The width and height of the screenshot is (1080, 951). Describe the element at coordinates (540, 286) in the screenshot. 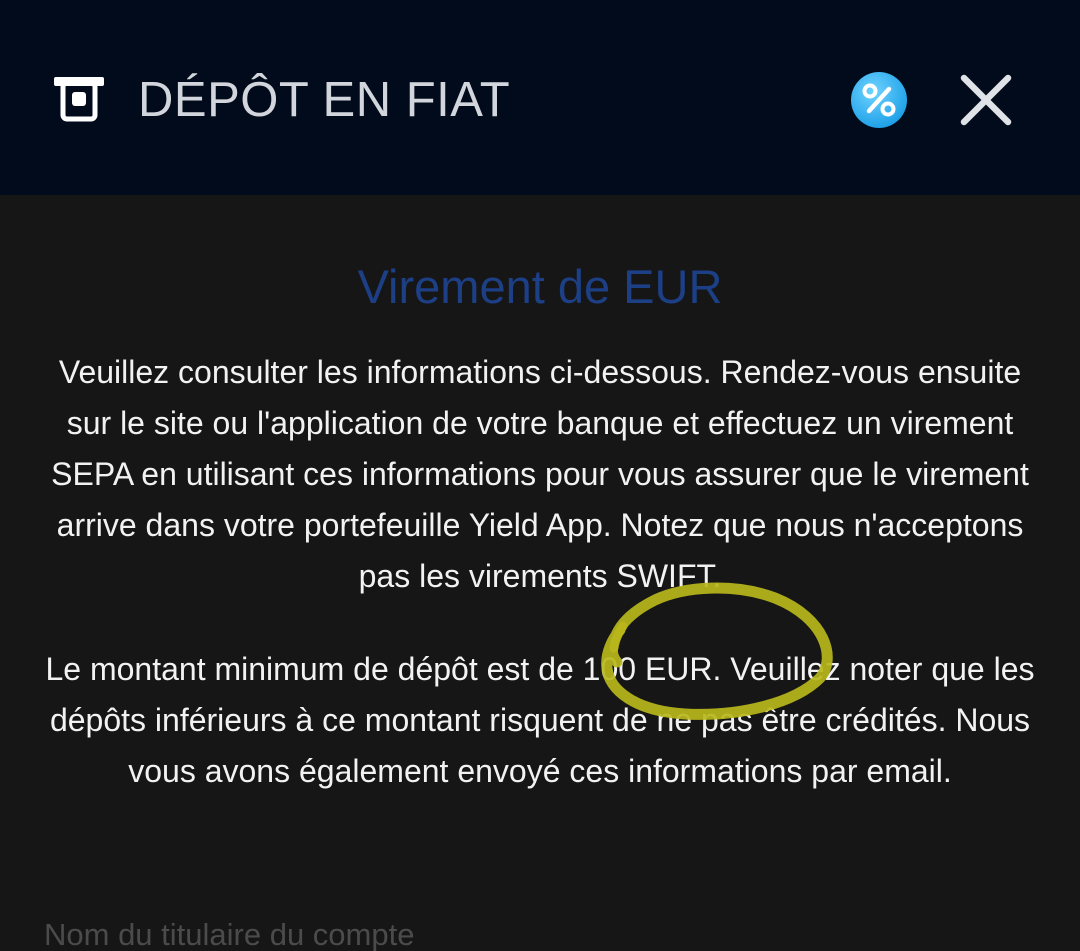

I see `section-title: Virement de EUR` at that location.